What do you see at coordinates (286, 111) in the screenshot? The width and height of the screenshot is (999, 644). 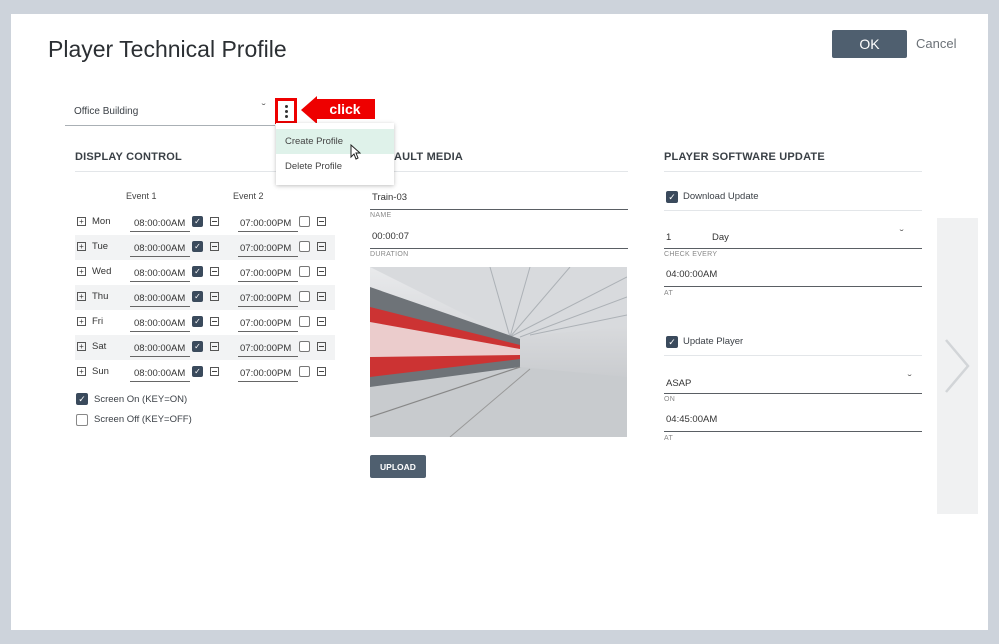 I see `more-options-icon` at bounding box center [286, 111].